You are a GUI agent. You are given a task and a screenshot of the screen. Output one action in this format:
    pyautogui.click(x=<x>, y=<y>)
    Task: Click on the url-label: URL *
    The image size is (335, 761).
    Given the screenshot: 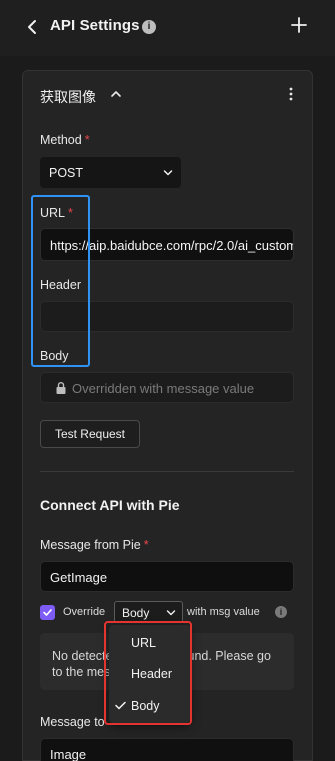 What is the action you would take?
    pyautogui.click(x=56, y=213)
    